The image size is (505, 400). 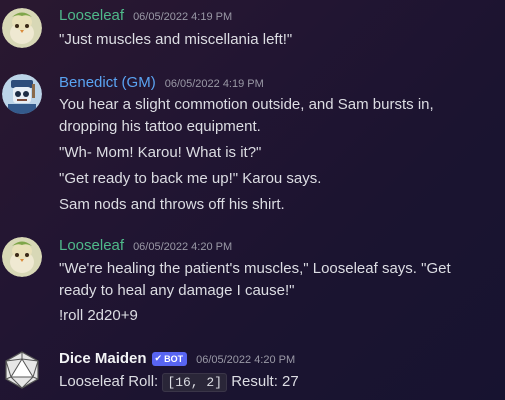 What do you see at coordinates (174, 358) in the screenshot?
I see `bot-badge-label: BOT` at bounding box center [174, 358].